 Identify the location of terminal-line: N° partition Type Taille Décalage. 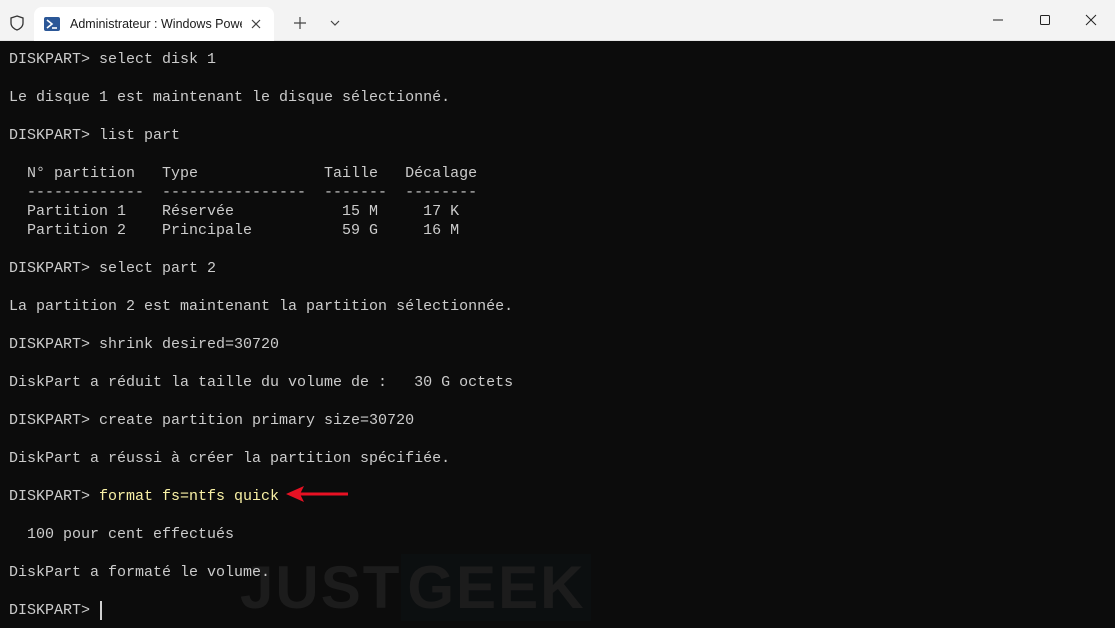
(243, 173).